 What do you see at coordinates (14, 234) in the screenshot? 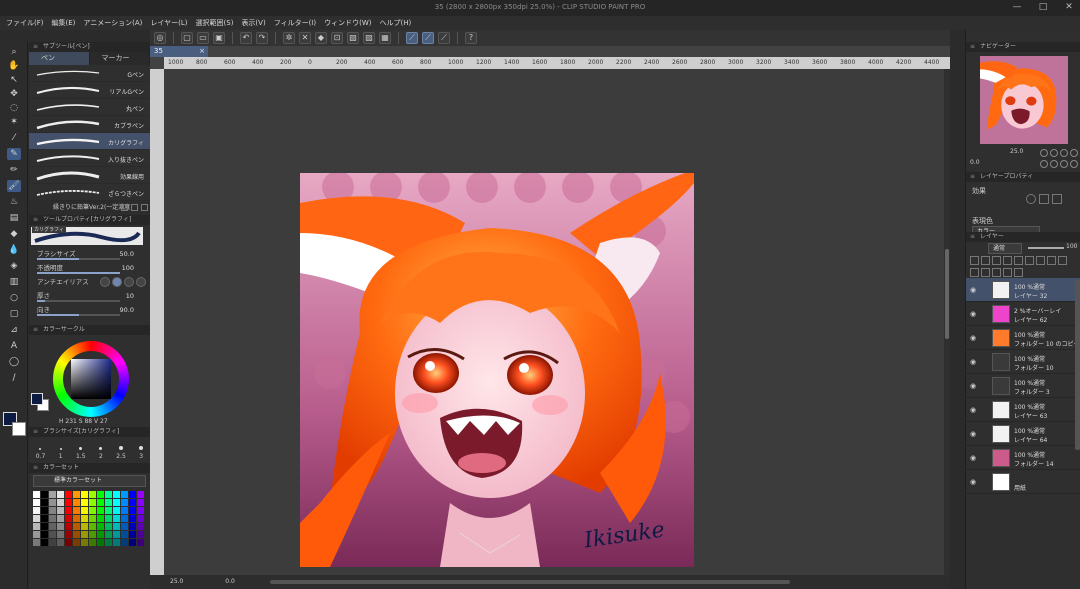
I see `eraser-tool-icon: ◆` at bounding box center [14, 234].